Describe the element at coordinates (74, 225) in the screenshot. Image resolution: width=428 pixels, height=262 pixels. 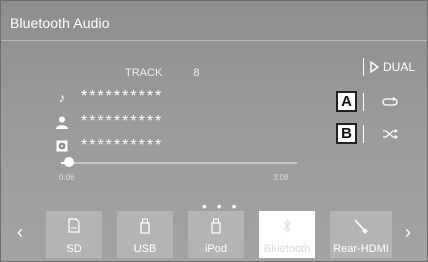
I see `sd-card-icon` at that location.